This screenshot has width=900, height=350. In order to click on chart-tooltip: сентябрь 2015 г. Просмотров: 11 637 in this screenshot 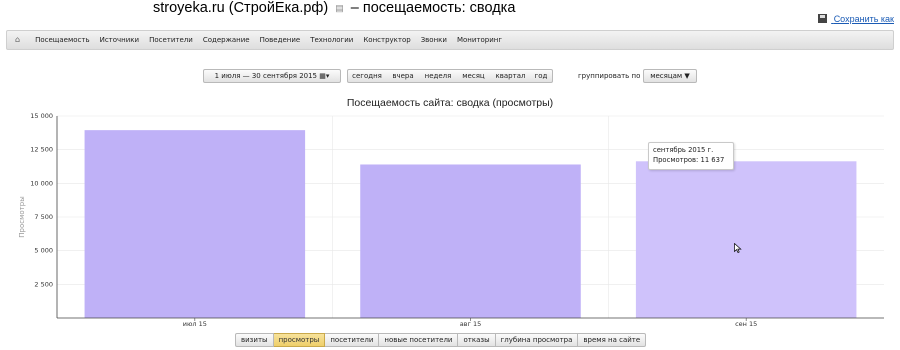, I will do `click(691, 156)`.